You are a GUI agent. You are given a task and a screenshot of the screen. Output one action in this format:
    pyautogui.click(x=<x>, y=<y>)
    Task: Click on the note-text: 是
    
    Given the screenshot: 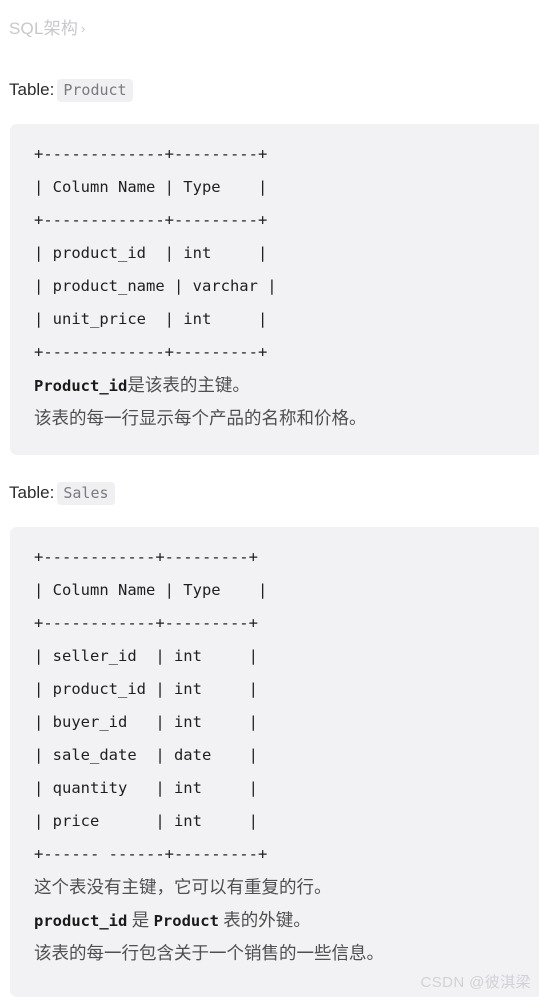 What is the action you would take?
    pyautogui.click(x=140, y=920)
    